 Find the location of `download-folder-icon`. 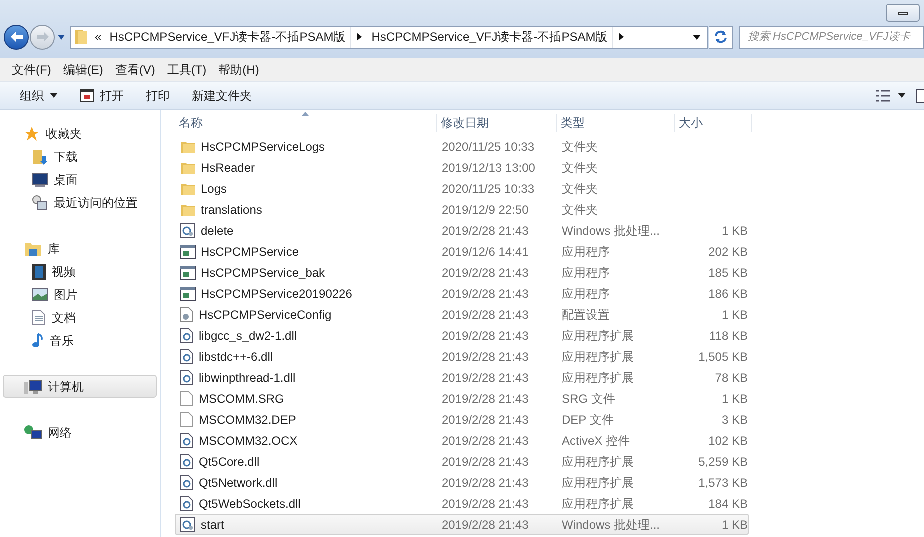

download-folder-icon is located at coordinates (40, 156).